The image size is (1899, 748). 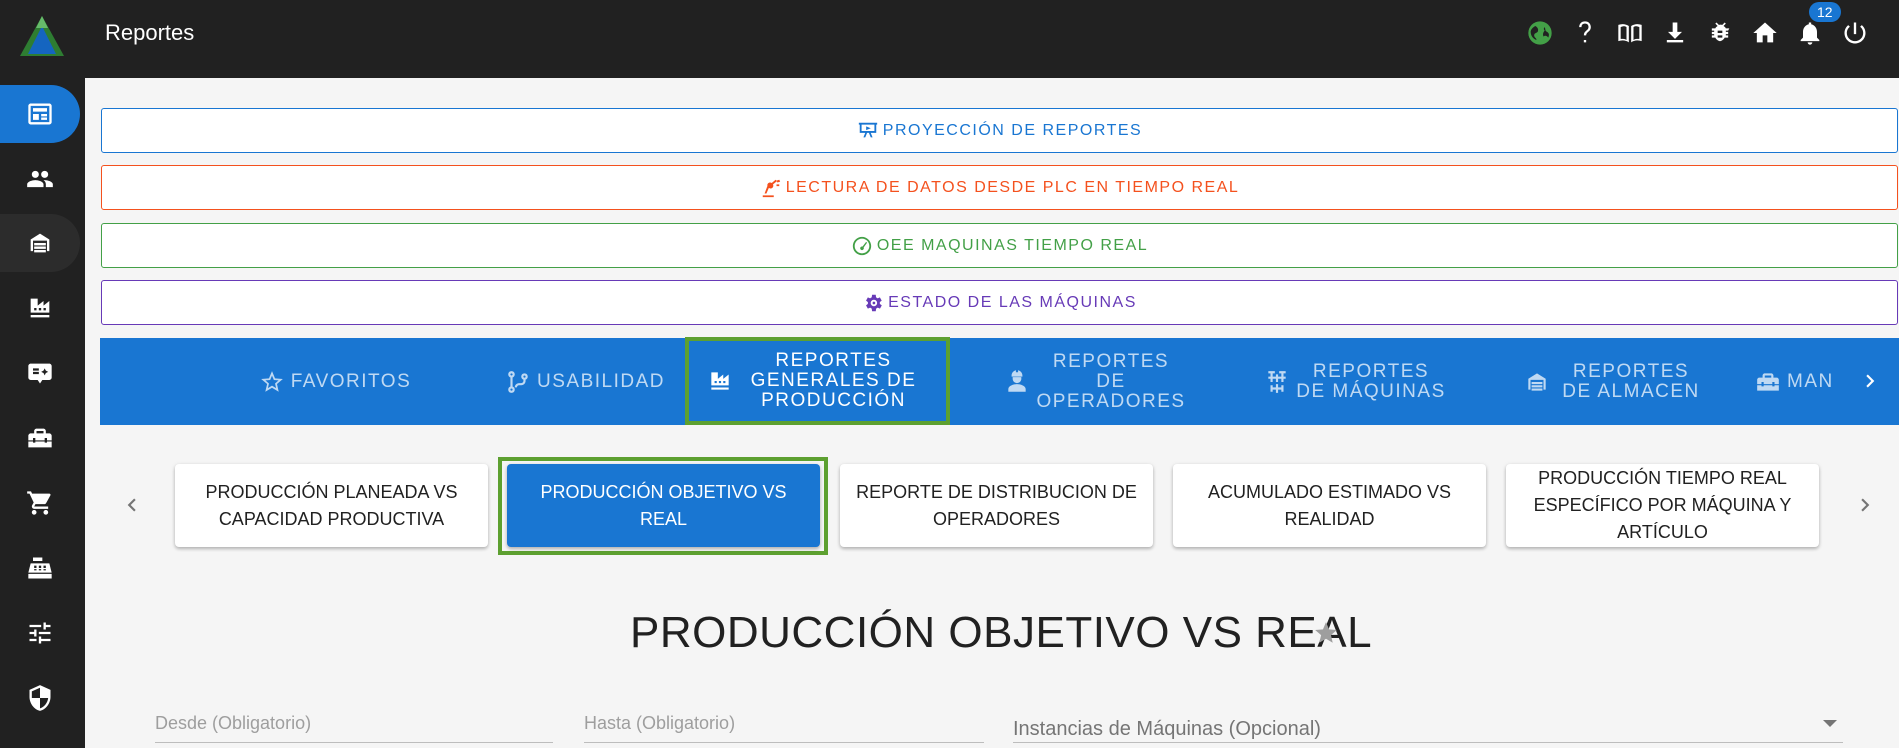 What do you see at coordinates (833, 380) in the screenshot?
I see `tab-general-production-label: REPORTES GENERALES DE PRODUCCIÓN` at bounding box center [833, 380].